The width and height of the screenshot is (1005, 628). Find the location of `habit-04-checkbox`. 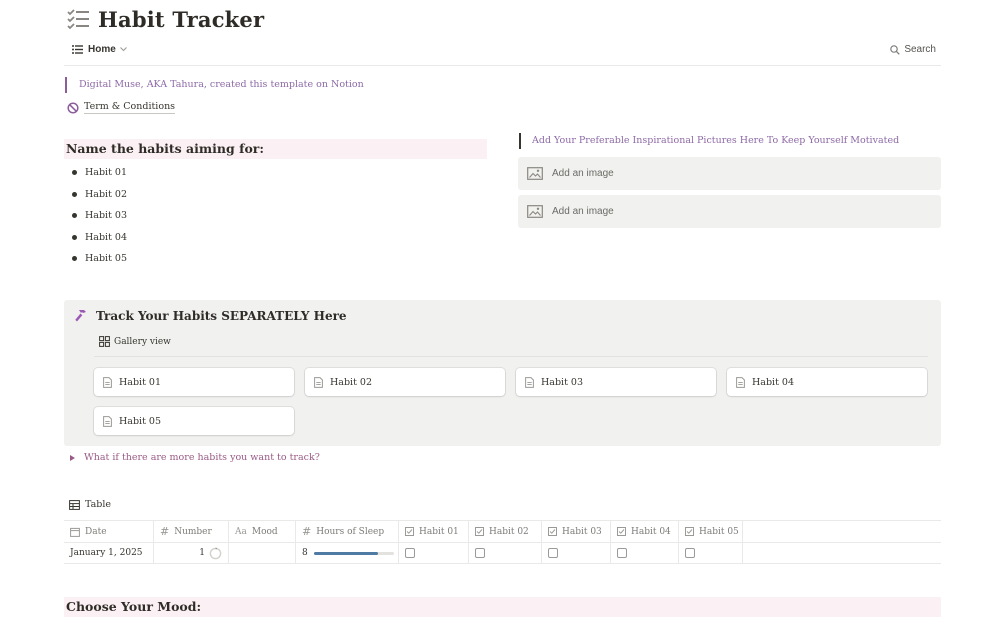

habit-04-checkbox is located at coordinates (622, 553).